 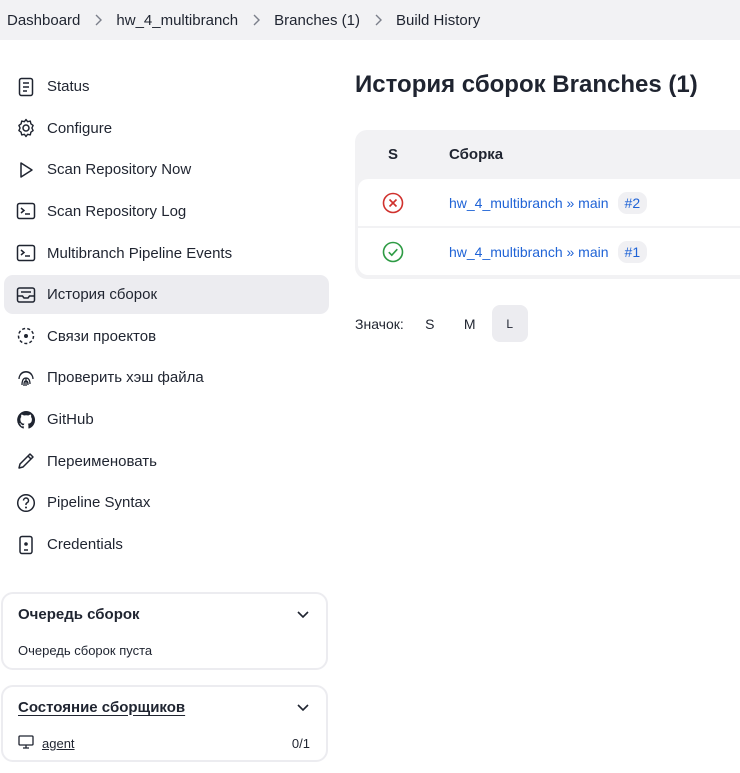 What do you see at coordinates (438, 20) in the screenshot?
I see `breadcrumb-build-history: Build History` at bounding box center [438, 20].